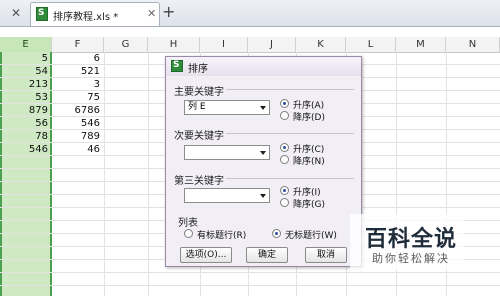  Describe the element at coordinates (77, 137) in the screenshot. I see `cell-f7: 789` at that location.